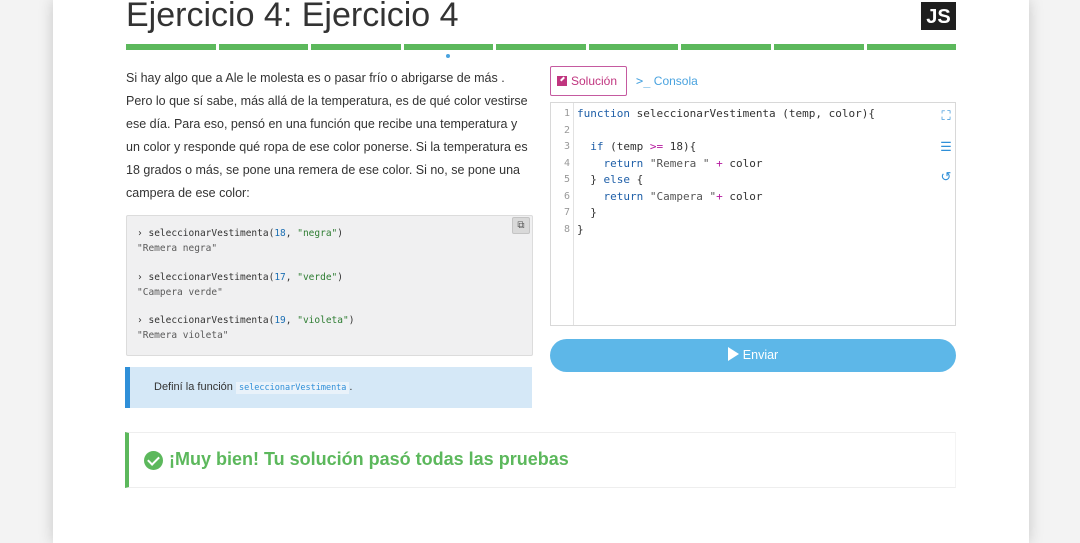 This screenshot has height=543, width=1080. Describe the element at coordinates (946, 116) in the screenshot. I see `fullscreen-icon: ⛶` at that location.